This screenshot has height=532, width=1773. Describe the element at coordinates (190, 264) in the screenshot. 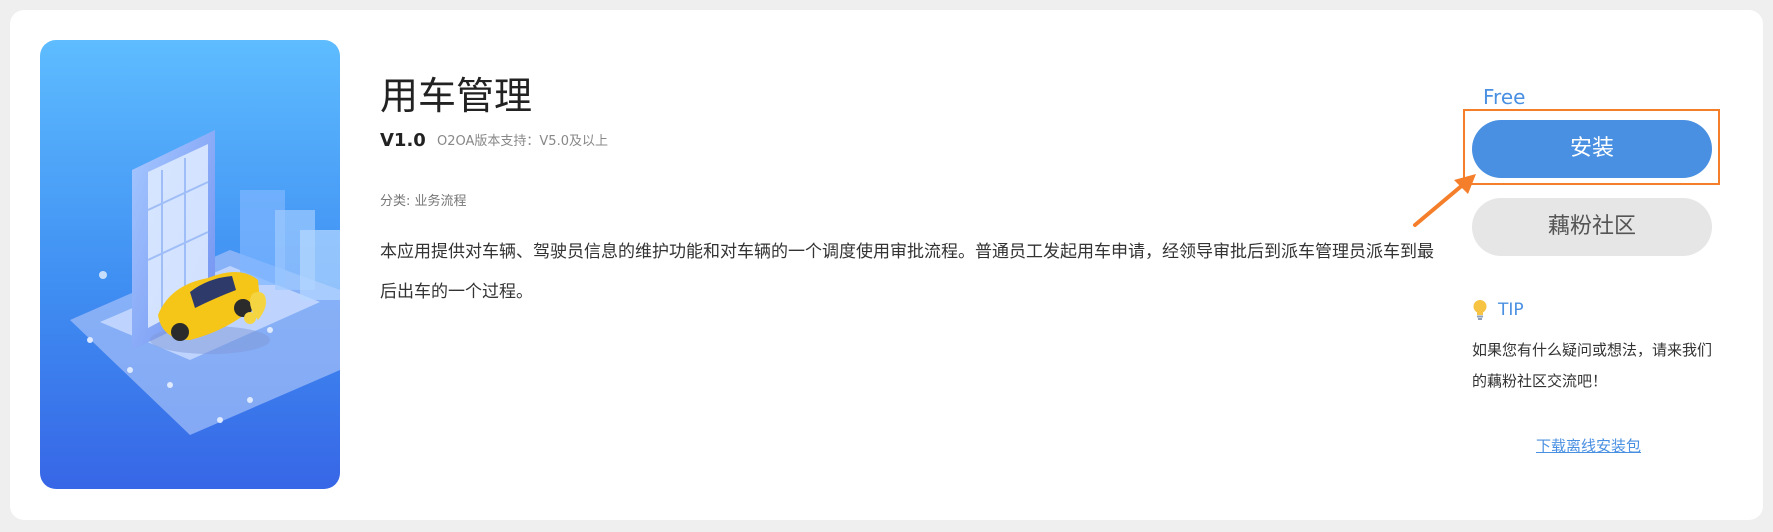

I see `app-cover-image` at that location.